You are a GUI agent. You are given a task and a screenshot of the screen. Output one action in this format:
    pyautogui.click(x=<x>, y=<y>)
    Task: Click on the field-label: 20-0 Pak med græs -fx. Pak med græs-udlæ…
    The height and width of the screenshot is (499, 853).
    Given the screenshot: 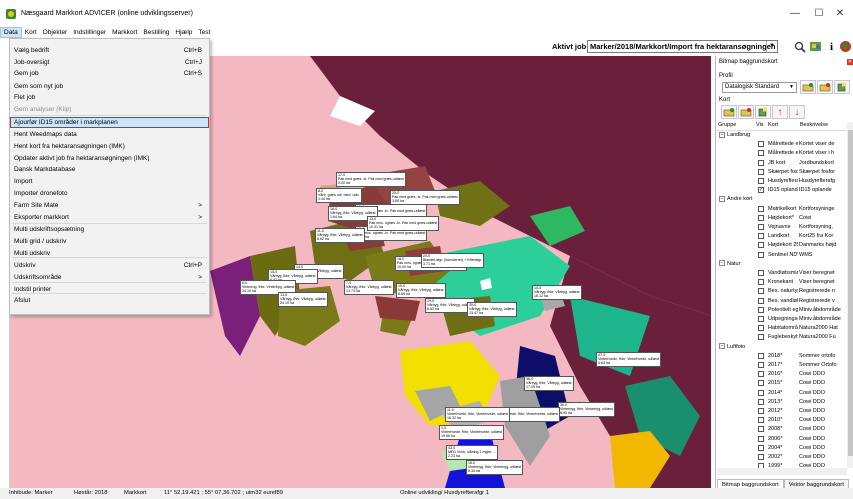 What is the action you would take?
    pyautogui.click(x=425, y=197)
    